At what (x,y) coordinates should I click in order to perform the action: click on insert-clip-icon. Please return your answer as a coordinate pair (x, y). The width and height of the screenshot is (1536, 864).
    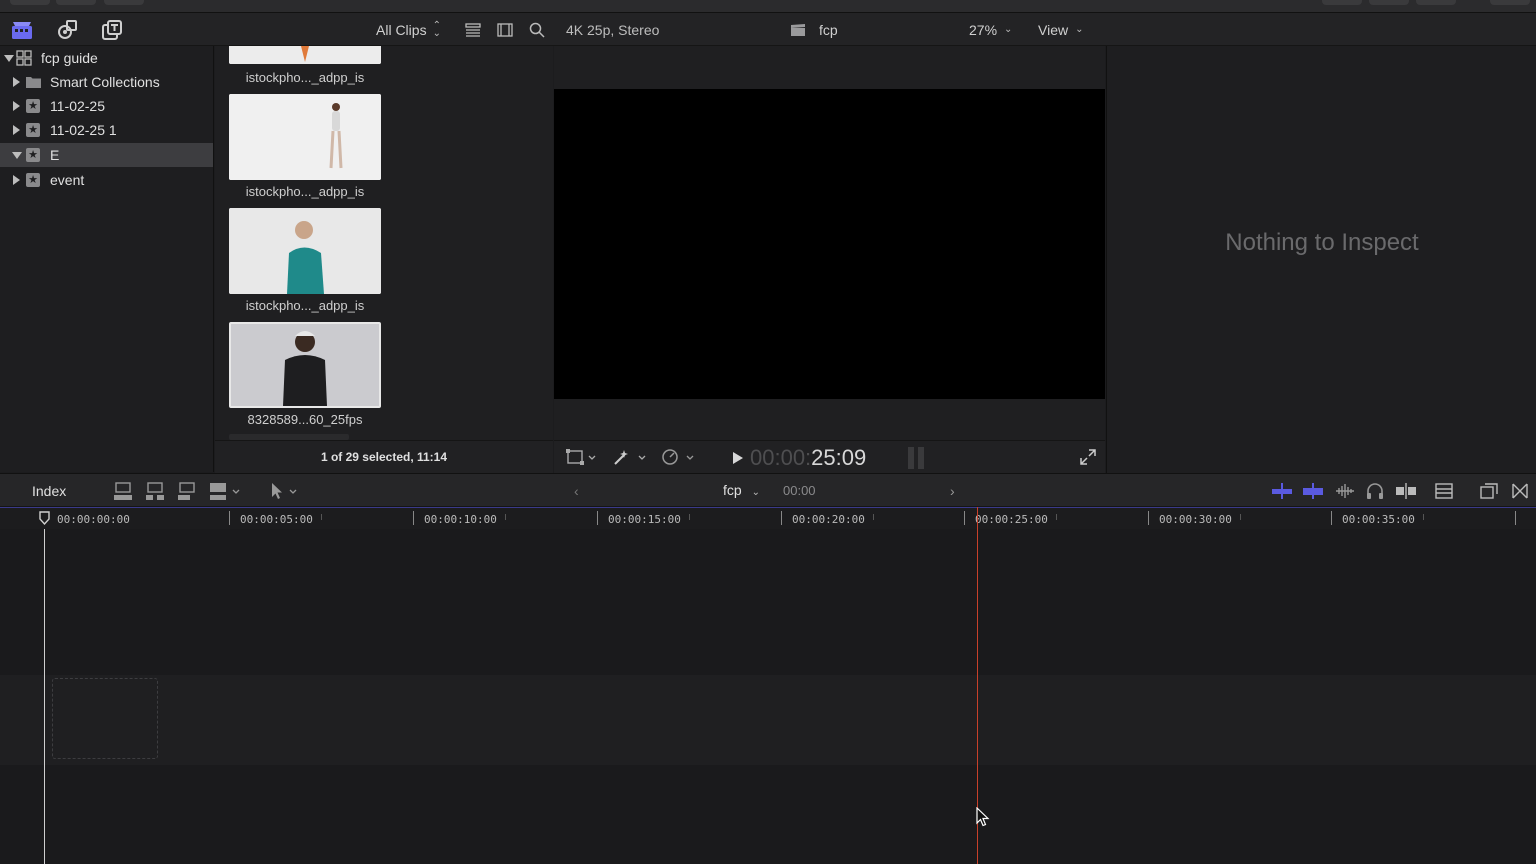
    Looking at the image, I should click on (155, 492).